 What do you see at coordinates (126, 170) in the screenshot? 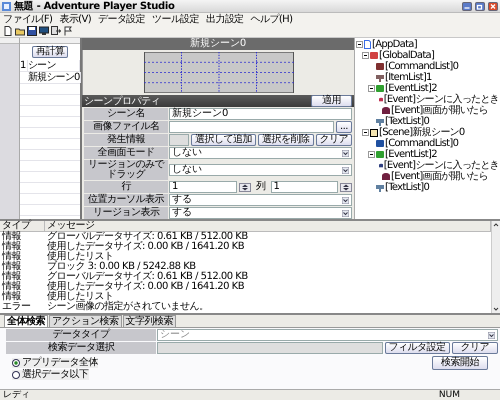
I see `property-label: リージョンのみでドラッグ` at bounding box center [126, 170].